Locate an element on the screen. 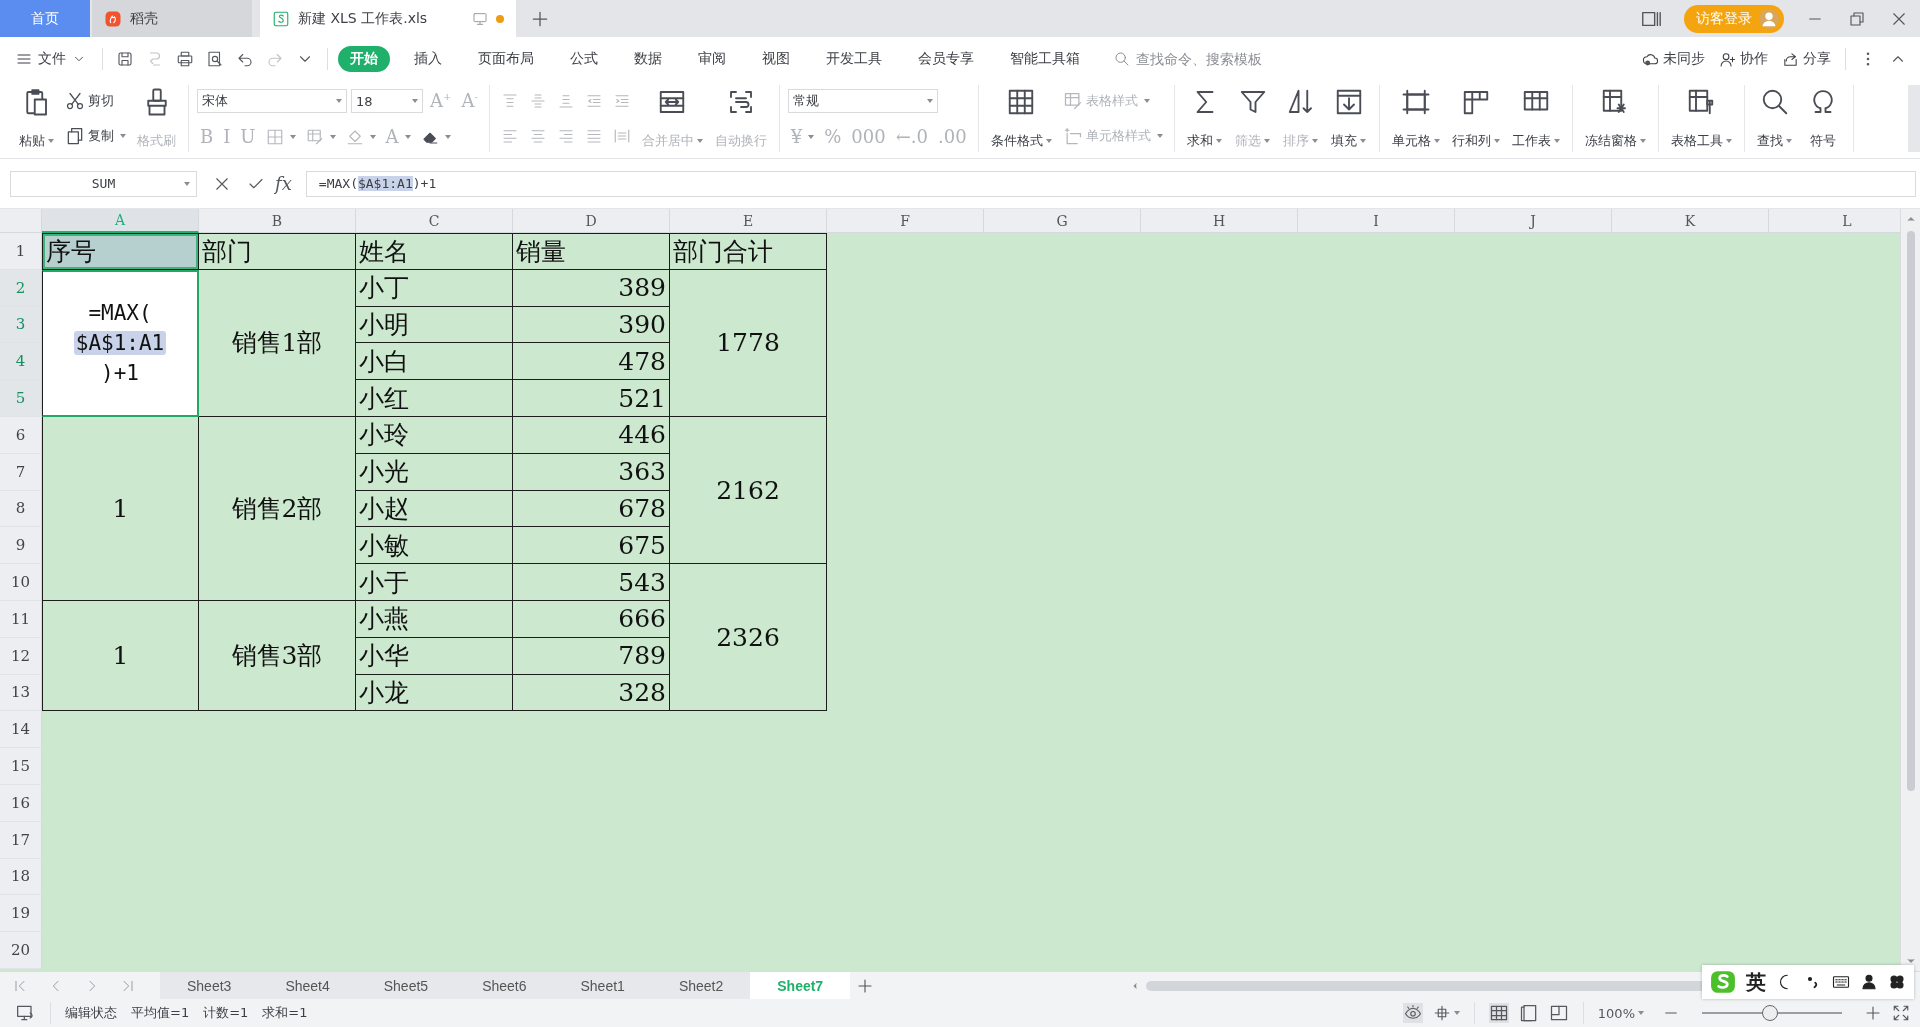 The image size is (1920, 1027). name-box: SUM is located at coordinates (103, 183).